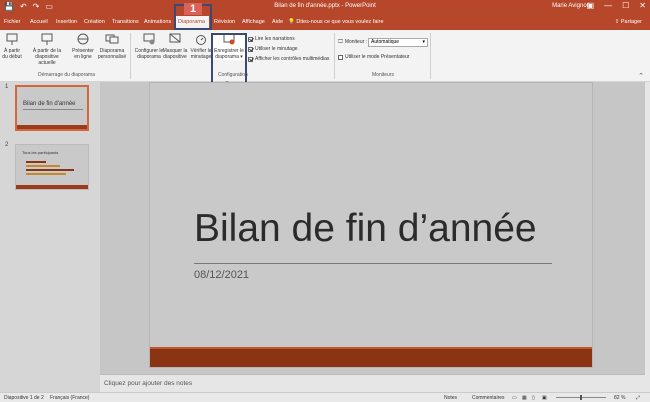  Describe the element at coordinates (488, 398) in the screenshot. I see `comments-toggle: Commentaires` at that location.